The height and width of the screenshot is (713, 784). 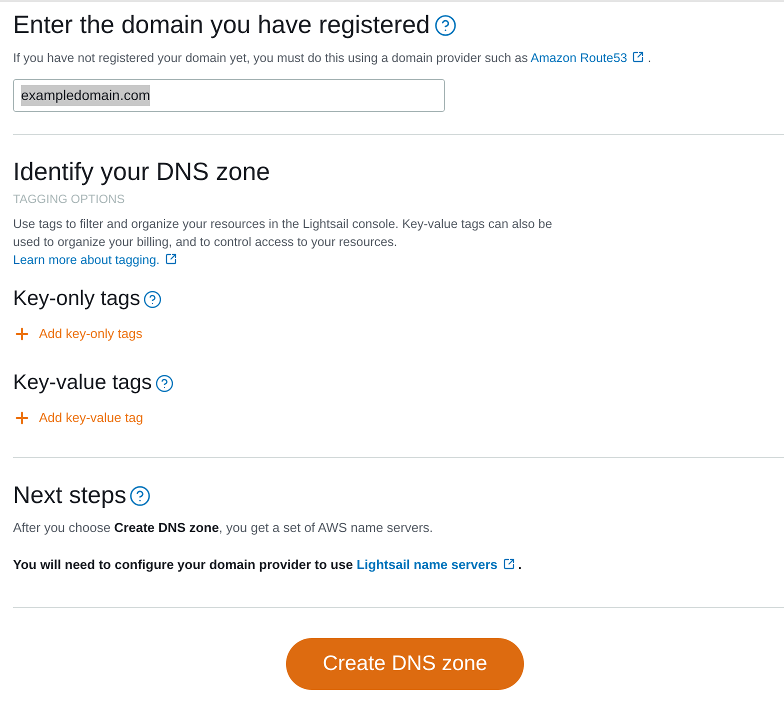 I want to click on learn-more-link: Learn more about tagging., so click(x=95, y=260).